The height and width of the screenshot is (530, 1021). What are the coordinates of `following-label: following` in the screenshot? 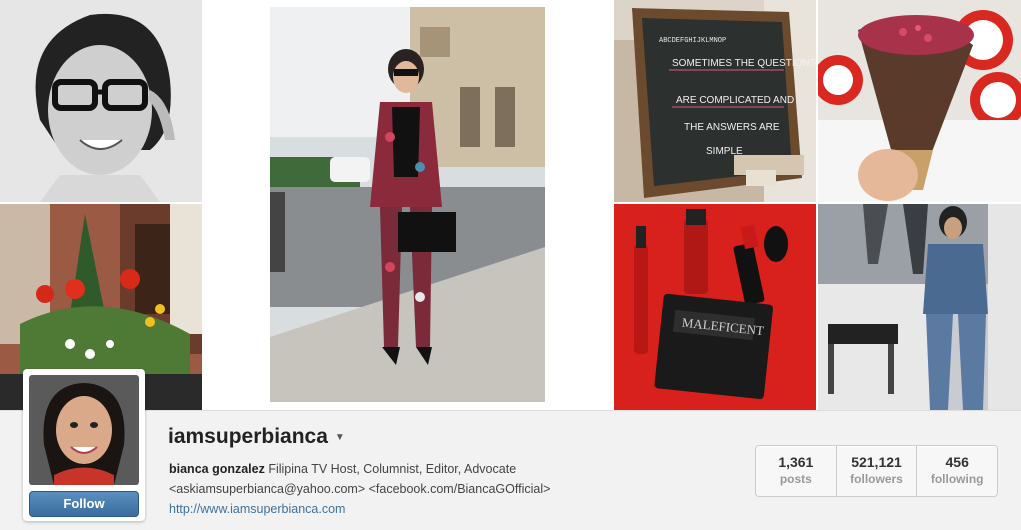 It's located at (957, 479).